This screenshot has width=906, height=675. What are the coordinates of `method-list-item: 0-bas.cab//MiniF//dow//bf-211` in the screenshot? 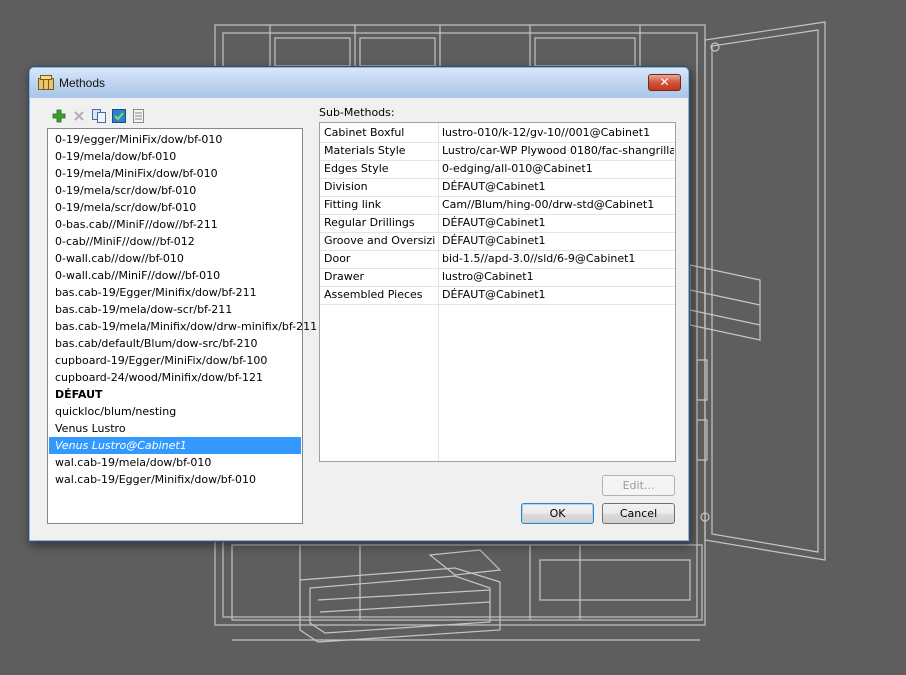 It's located at (175, 224).